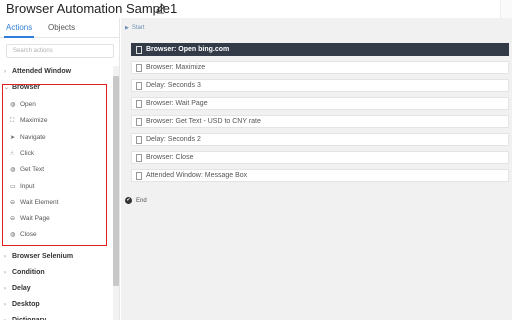 This screenshot has width=512, height=320. Describe the element at coordinates (203, 121) in the screenshot. I see `workflow-step-label: Browser: Get Text - USD to CNY rate` at that location.